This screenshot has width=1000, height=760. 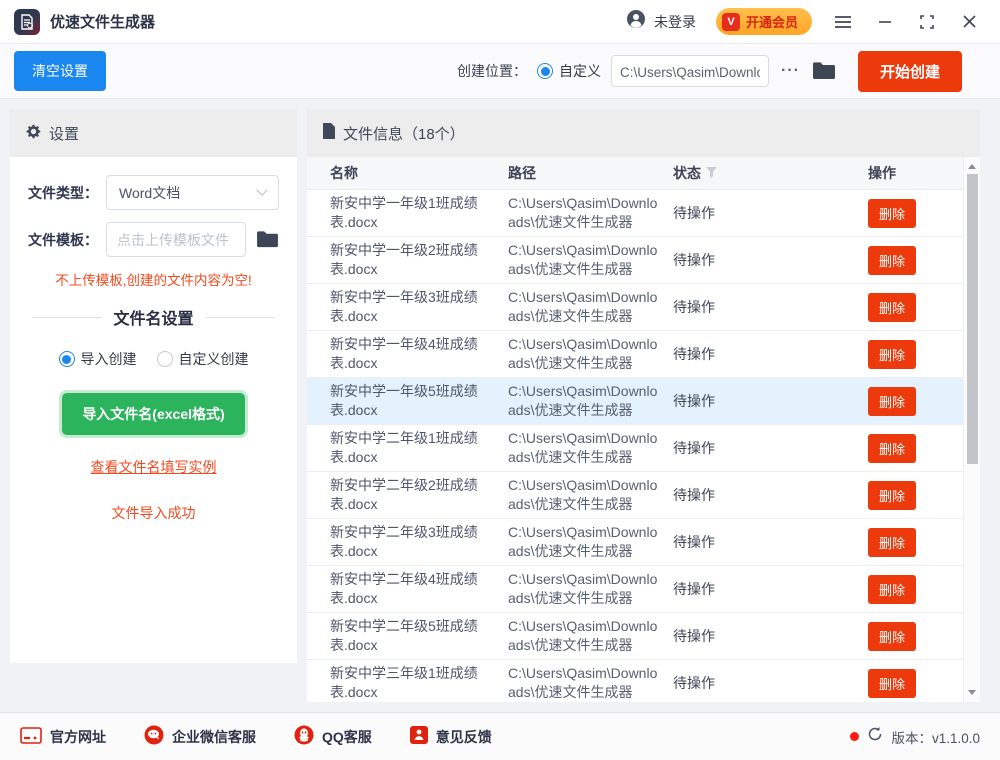 What do you see at coordinates (972, 166) in the screenshot?
I see `scroll-up-icon` at bounding box center [972, 166].